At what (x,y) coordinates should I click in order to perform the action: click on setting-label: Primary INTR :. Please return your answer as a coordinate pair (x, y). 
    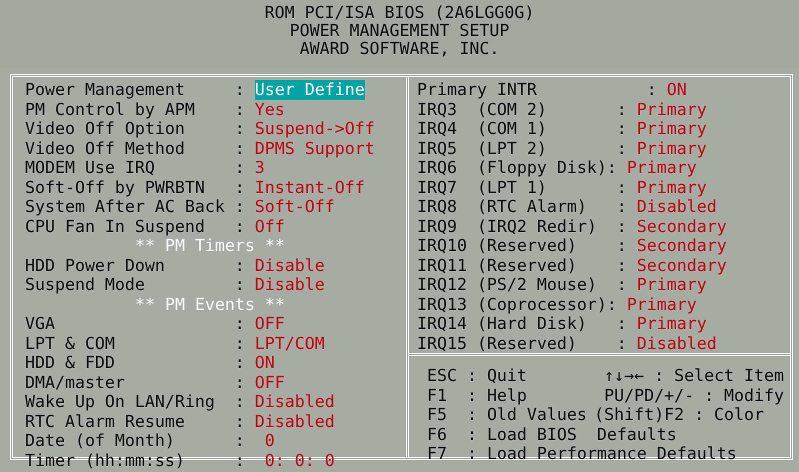
    Looking at the image, I should click on (537, 90).